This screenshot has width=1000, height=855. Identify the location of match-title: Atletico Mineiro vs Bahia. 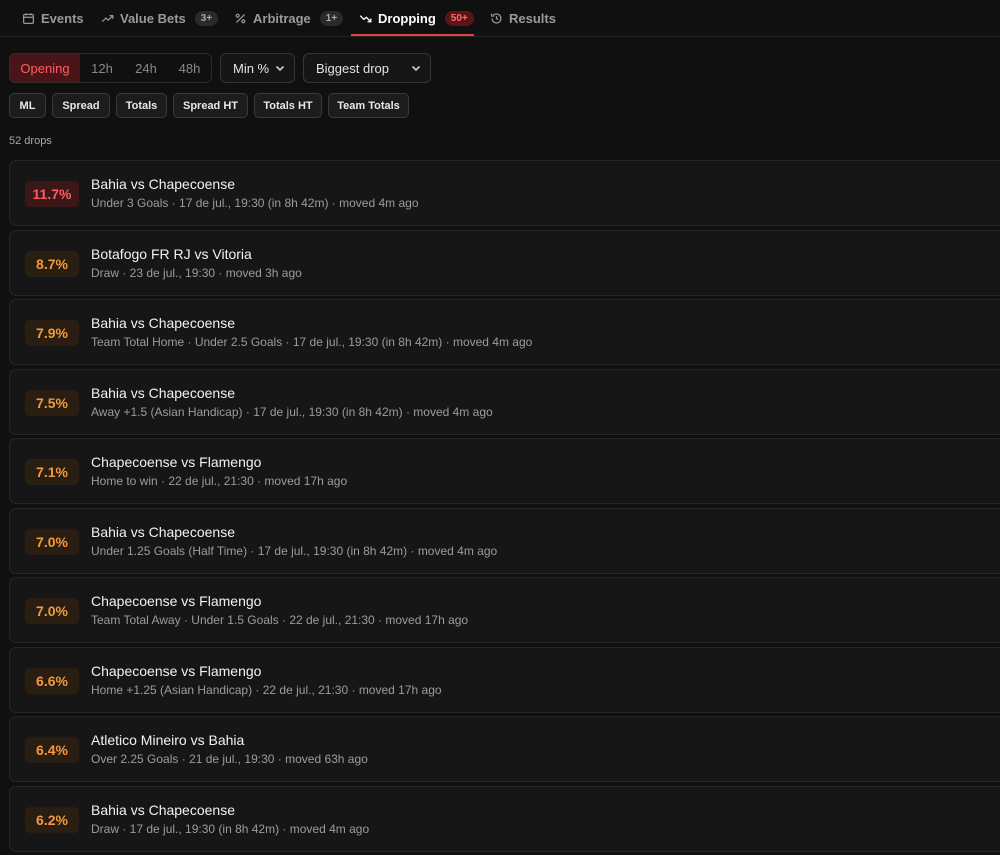
(168, 740).